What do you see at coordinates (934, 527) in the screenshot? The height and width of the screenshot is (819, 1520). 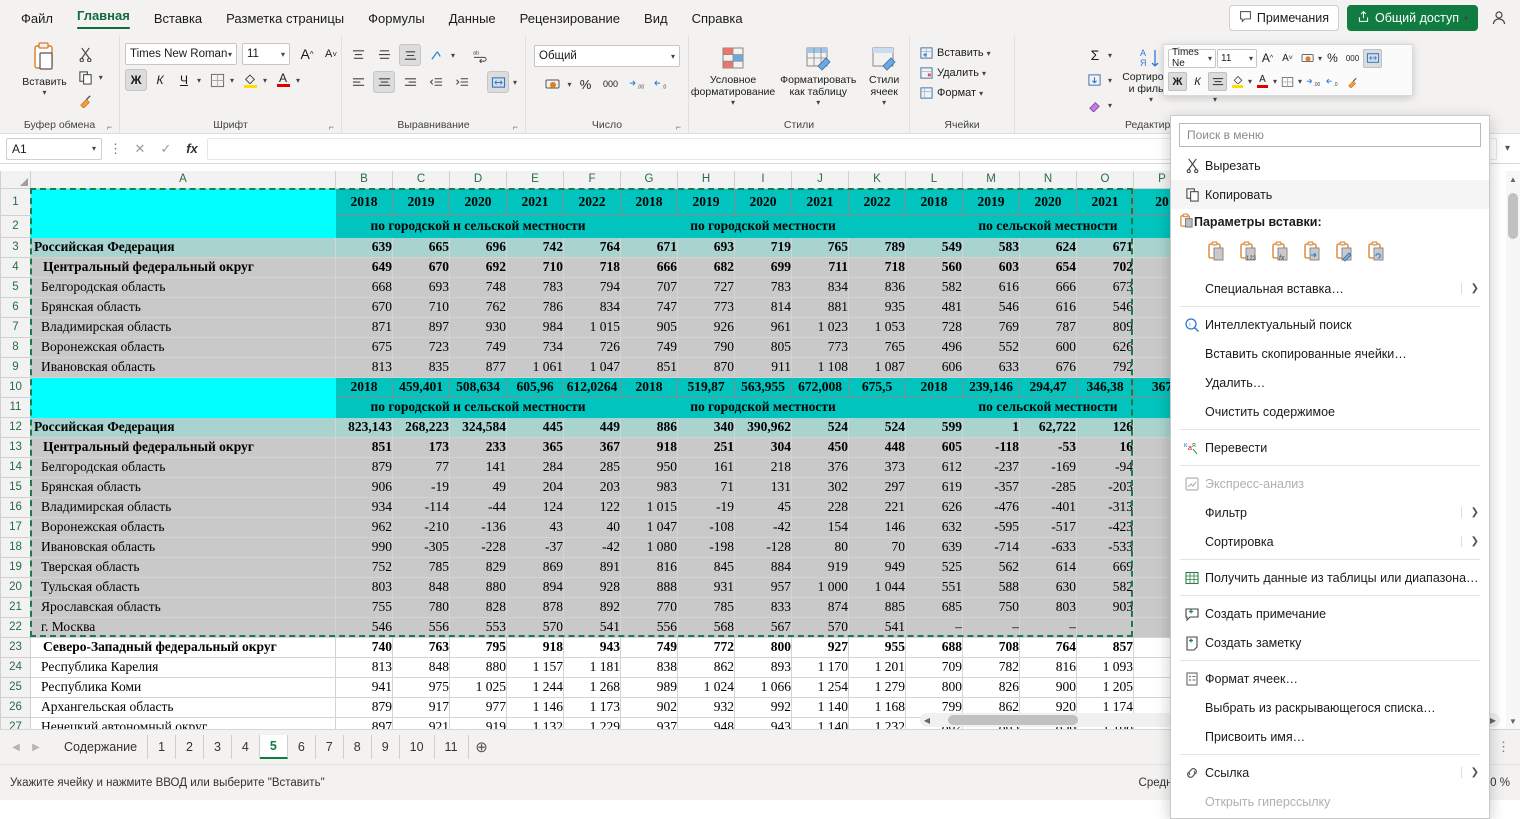 I see `cell-r17-c10: 632` at bounding box center [934, 527].